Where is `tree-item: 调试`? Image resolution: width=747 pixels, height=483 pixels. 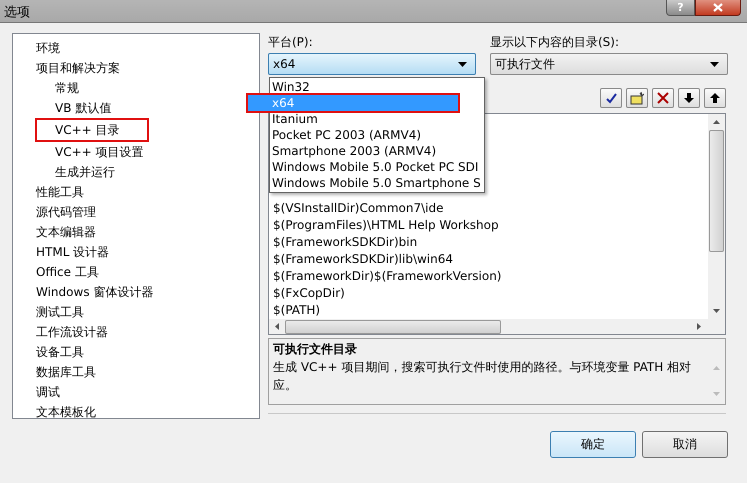 tree-item: 调试 is located at coordinates (36, 392).